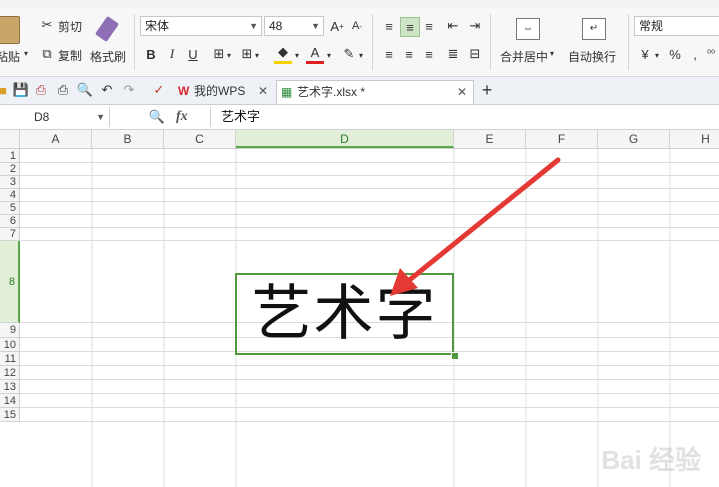 This screenshot has width=719, height=487. Describe the element at coordinates (651, 460) in the screenshot. I see `baidu-jingyan-watermark: Bai 经验` at that location.